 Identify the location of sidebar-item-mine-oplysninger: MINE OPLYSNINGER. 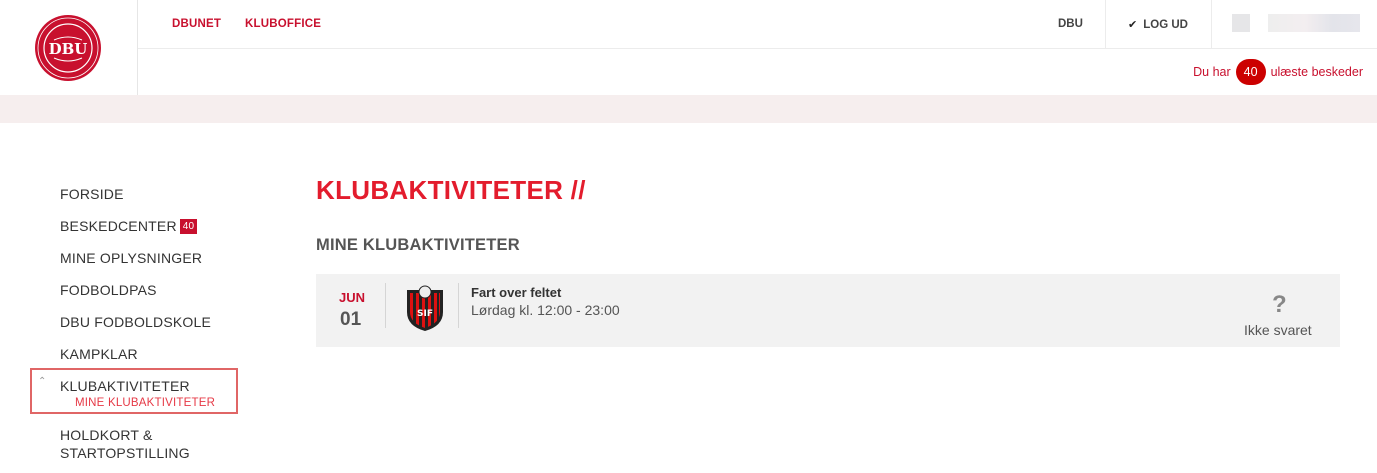
(160, 258).